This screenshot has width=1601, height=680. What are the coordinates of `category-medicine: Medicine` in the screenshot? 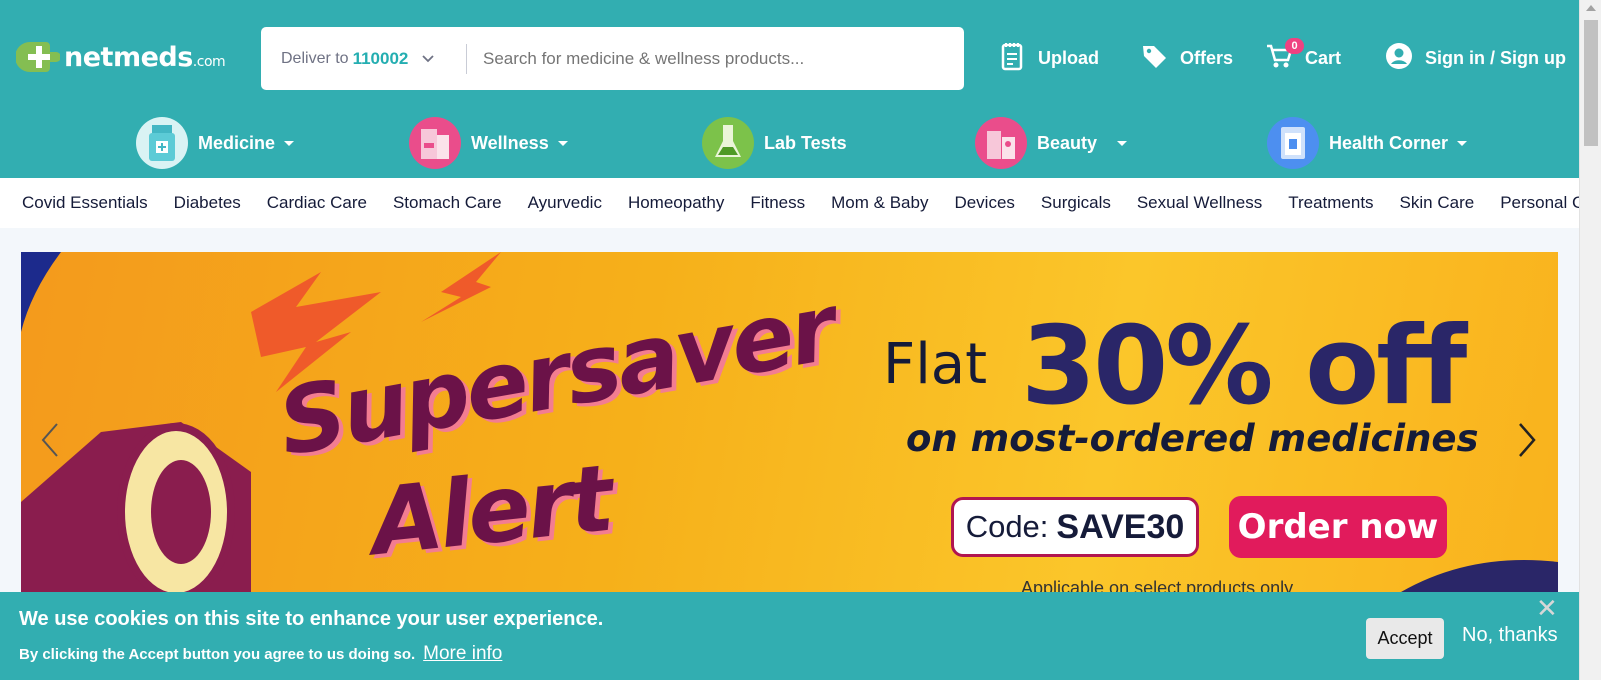 It's located at (215, 143).